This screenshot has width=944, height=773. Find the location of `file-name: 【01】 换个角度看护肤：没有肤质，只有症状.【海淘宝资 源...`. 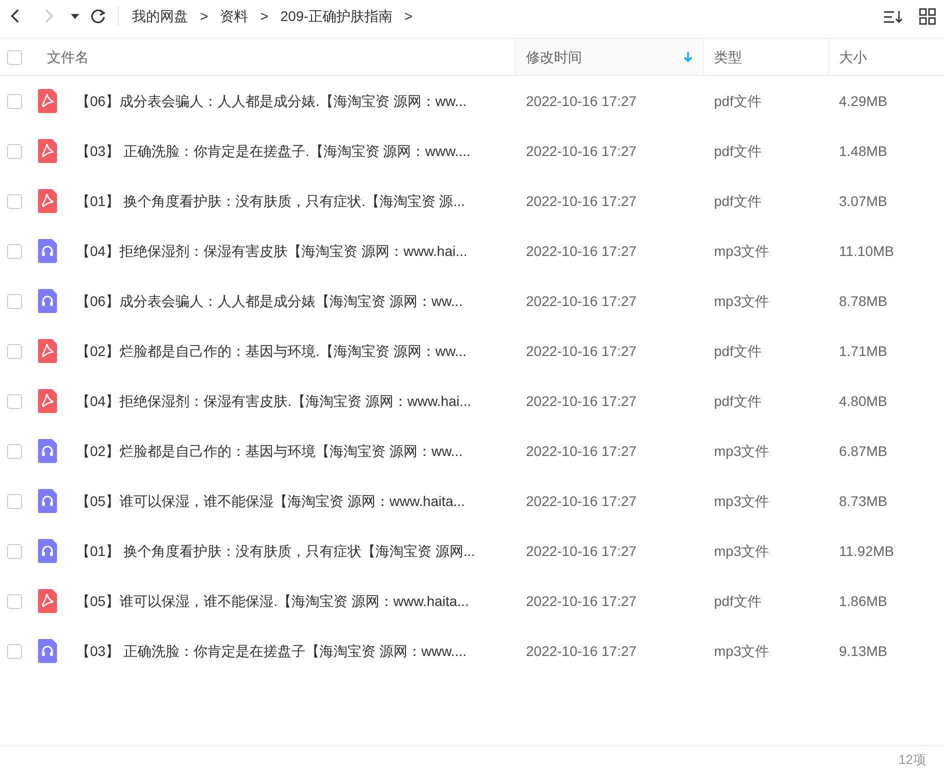

file-name: 【01】 换个角度看护肤：没有肤质，只有症状.【海淘宝资 源... is located at coordinates (270, 201).